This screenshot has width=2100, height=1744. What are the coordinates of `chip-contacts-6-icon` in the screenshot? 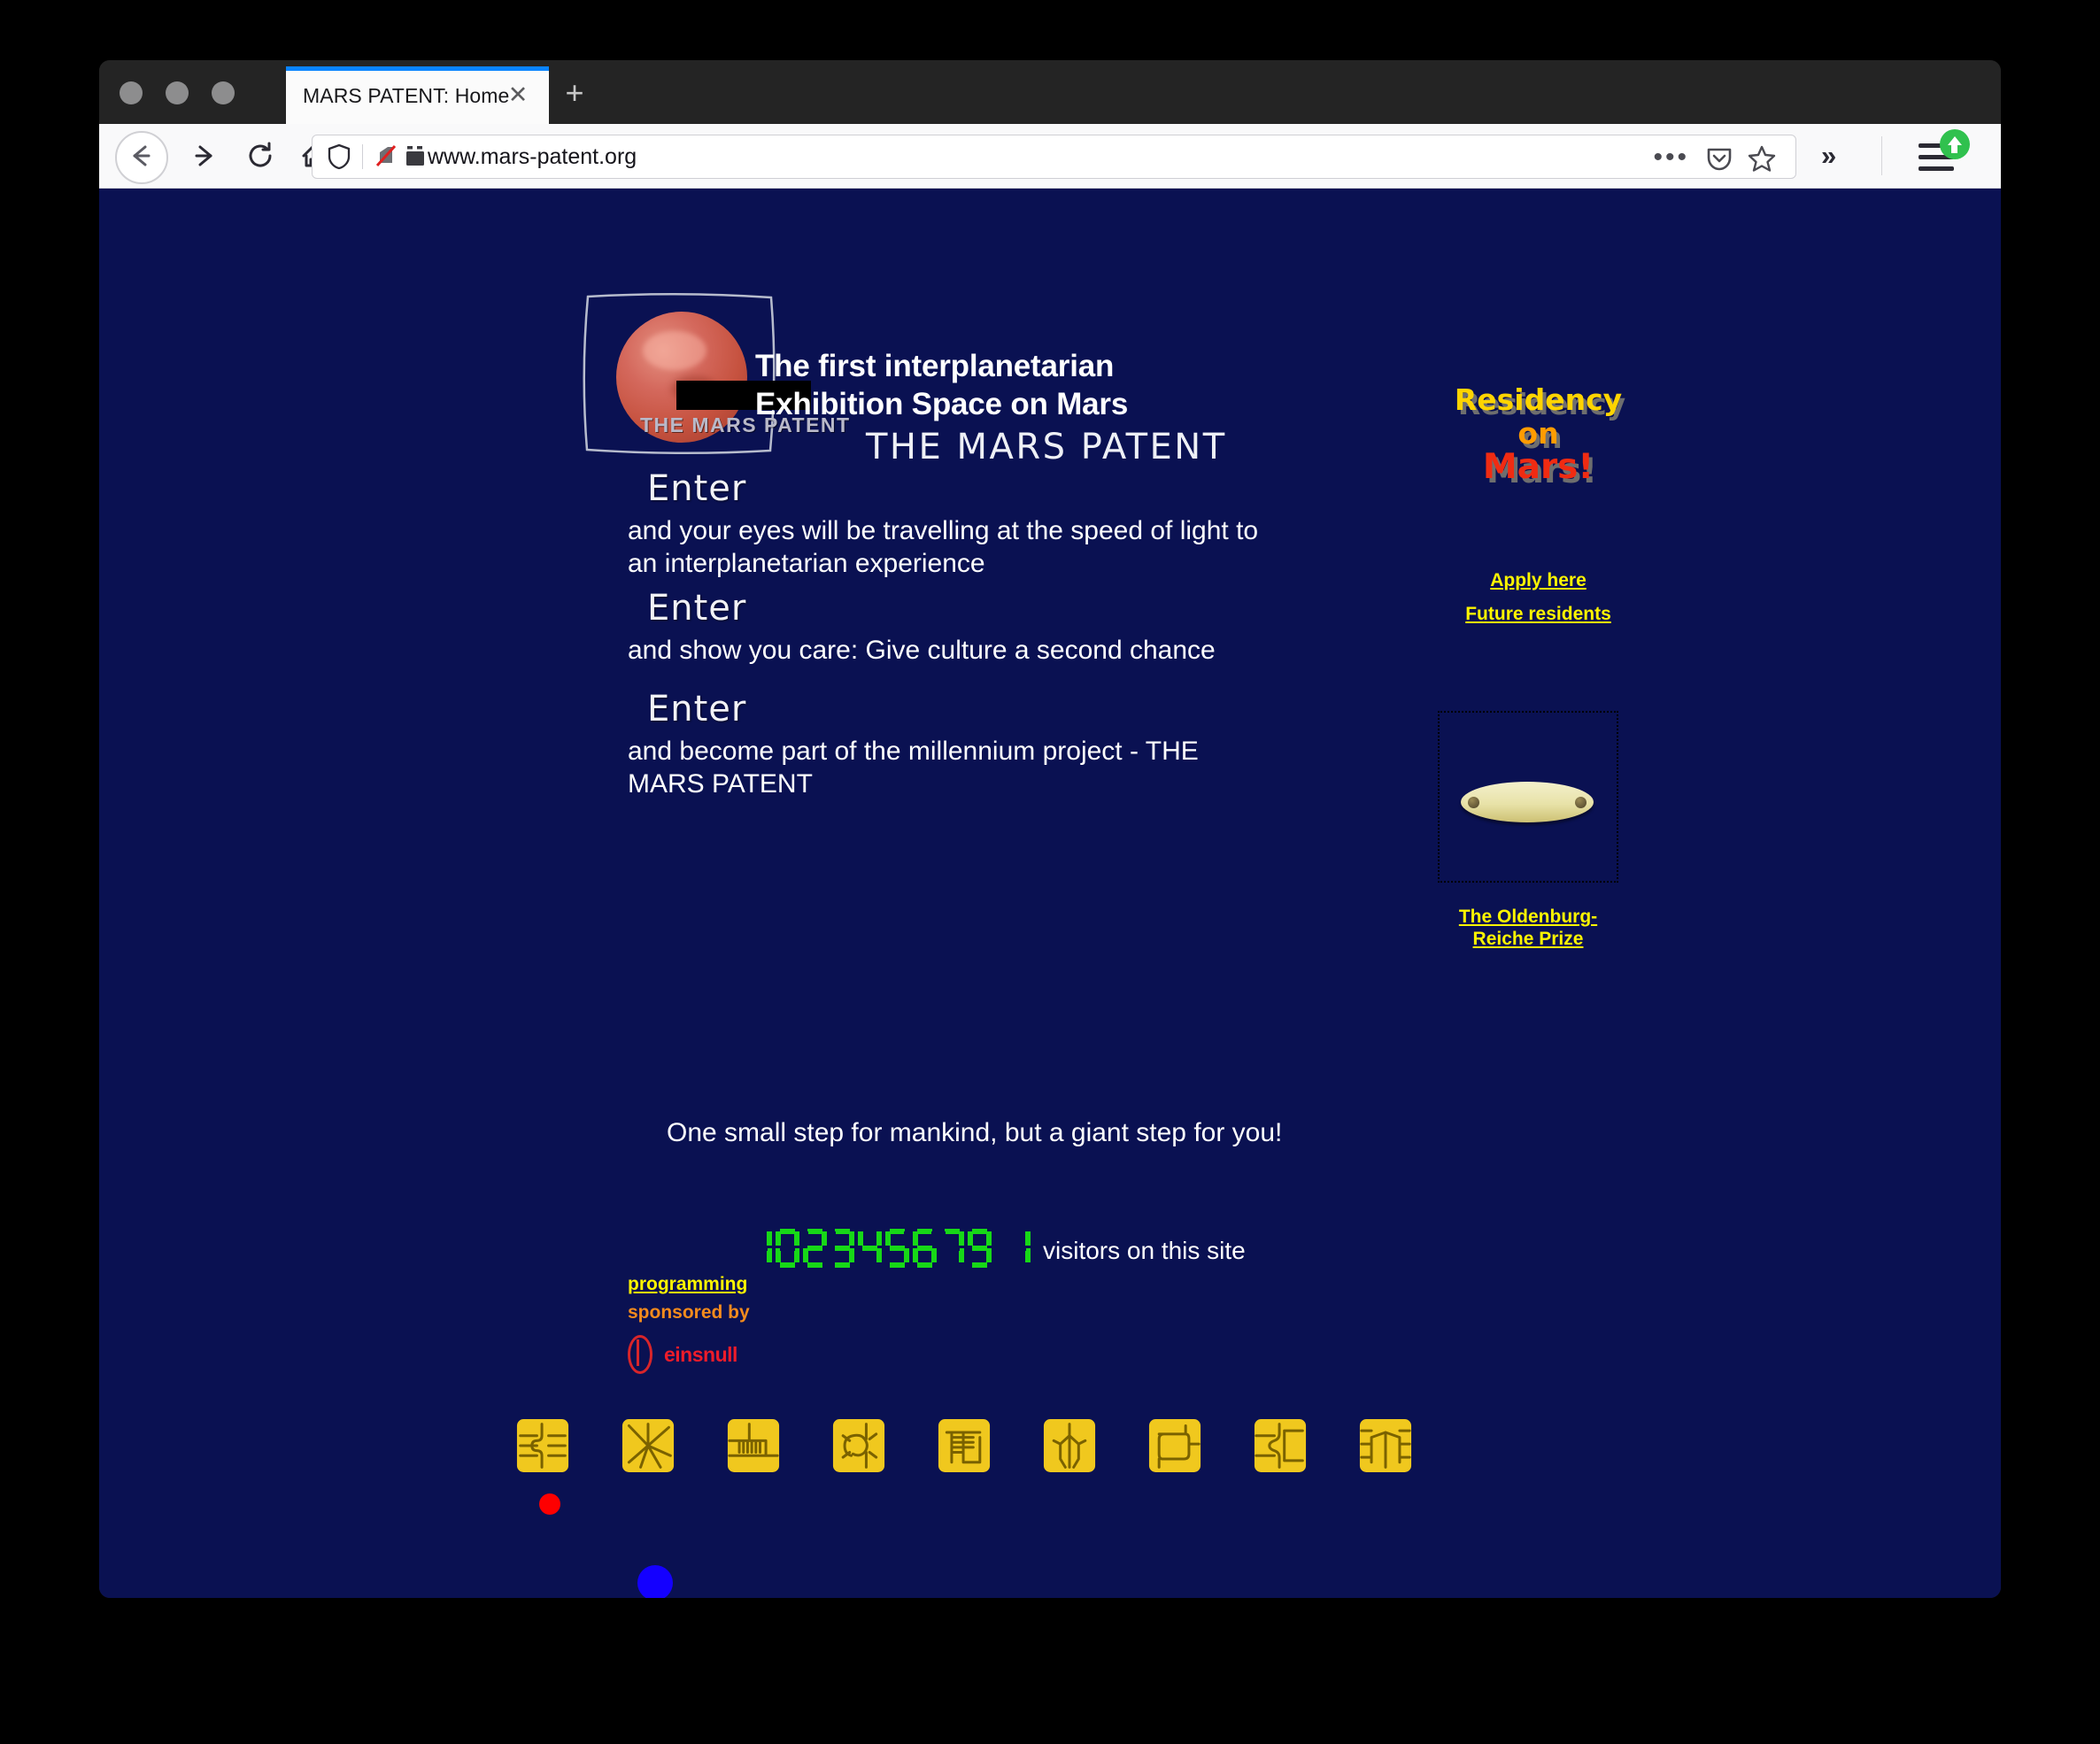 It's located at (1070, 1446).